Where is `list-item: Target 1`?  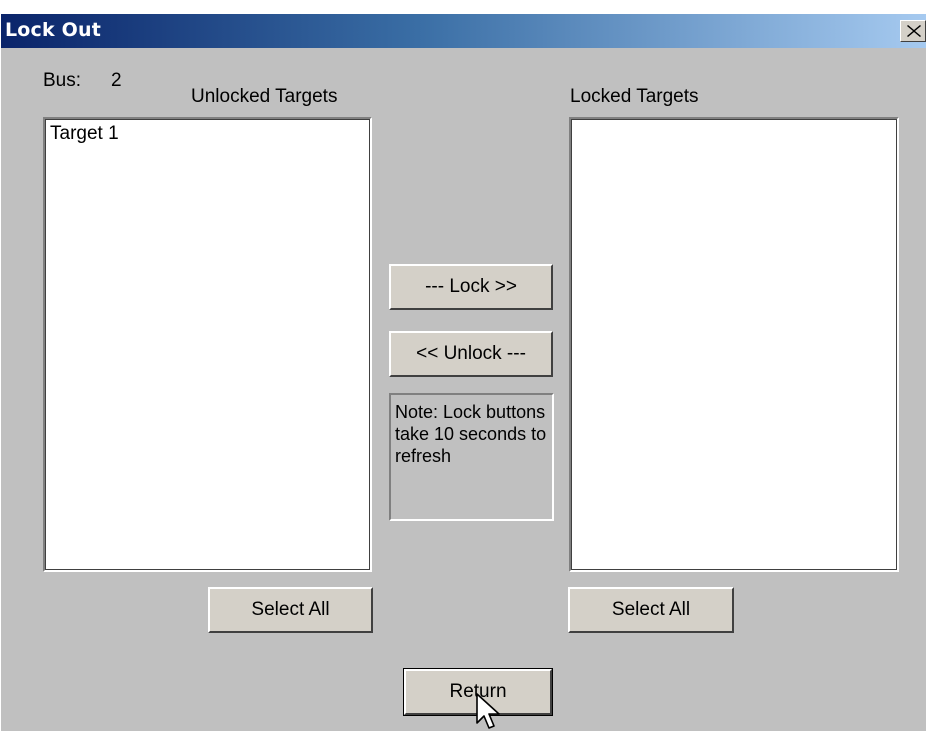 list-item: Target 1 is located at coordinates (84, 134).